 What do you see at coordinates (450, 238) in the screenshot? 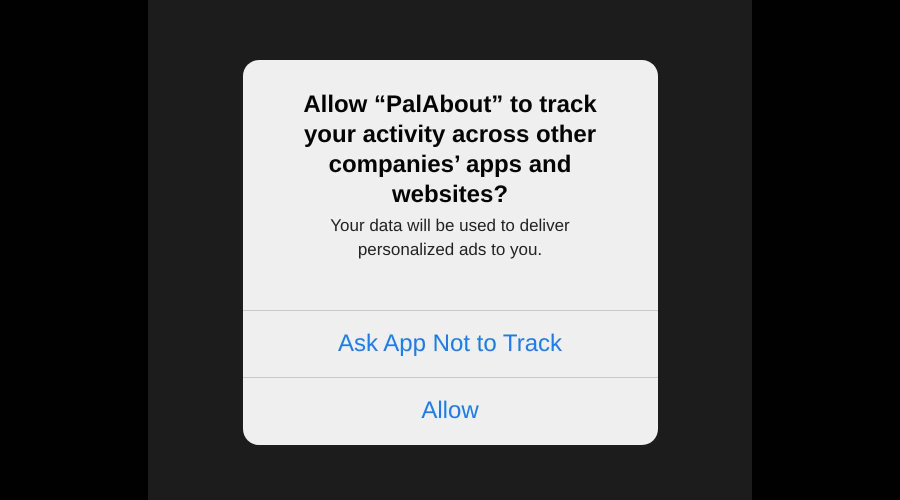
I see `alert-message: Your data will be used to deliver personalized ads to you.` at bounding box center [450, 238].